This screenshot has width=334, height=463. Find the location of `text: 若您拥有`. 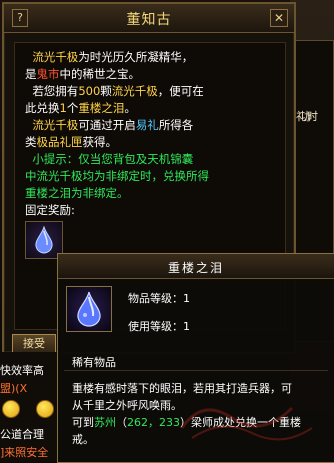

text: 若您拥有 is located at coordinates (55, 91).